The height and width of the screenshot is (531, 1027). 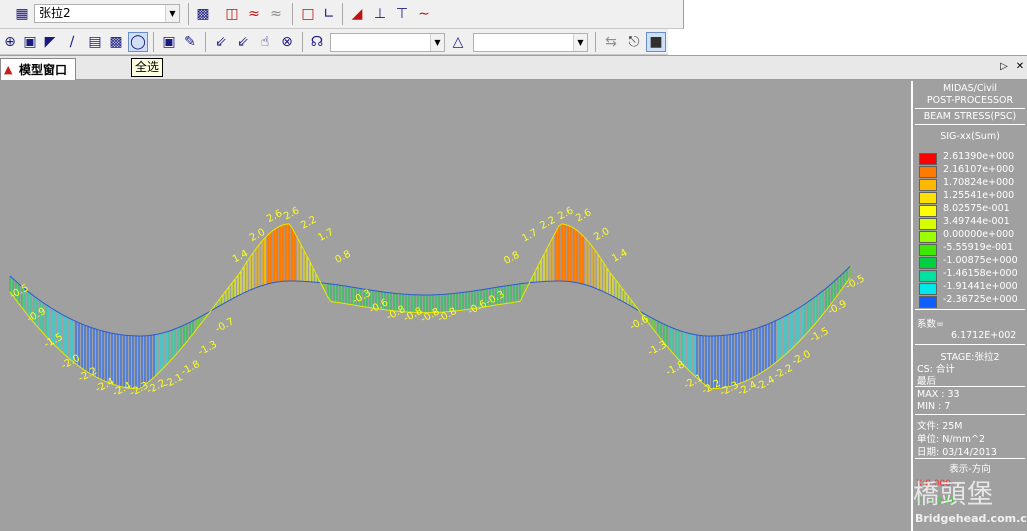 What do you see at coordinates (979, 234) in the screenshot?
I see `scale-value: 0.00000e+000` at bounding box center [979, 234].